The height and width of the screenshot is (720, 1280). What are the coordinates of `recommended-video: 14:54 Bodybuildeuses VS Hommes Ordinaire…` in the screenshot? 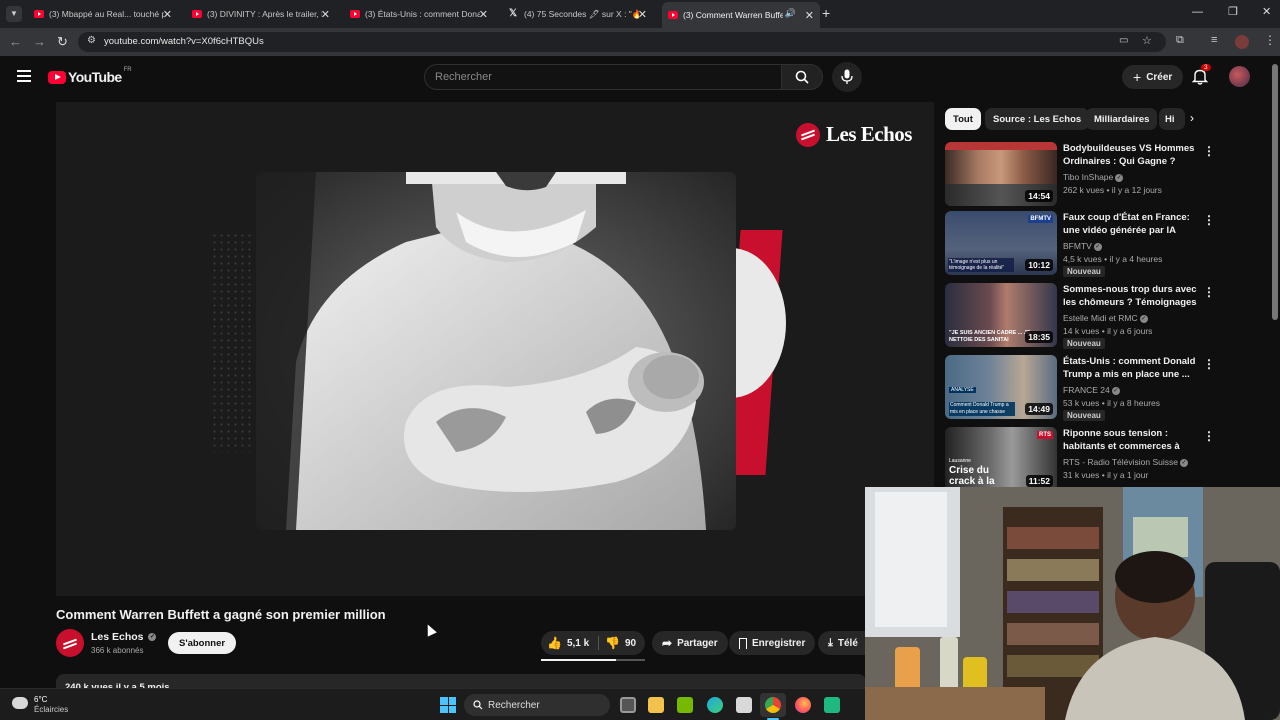 It's located at (1080, 175).